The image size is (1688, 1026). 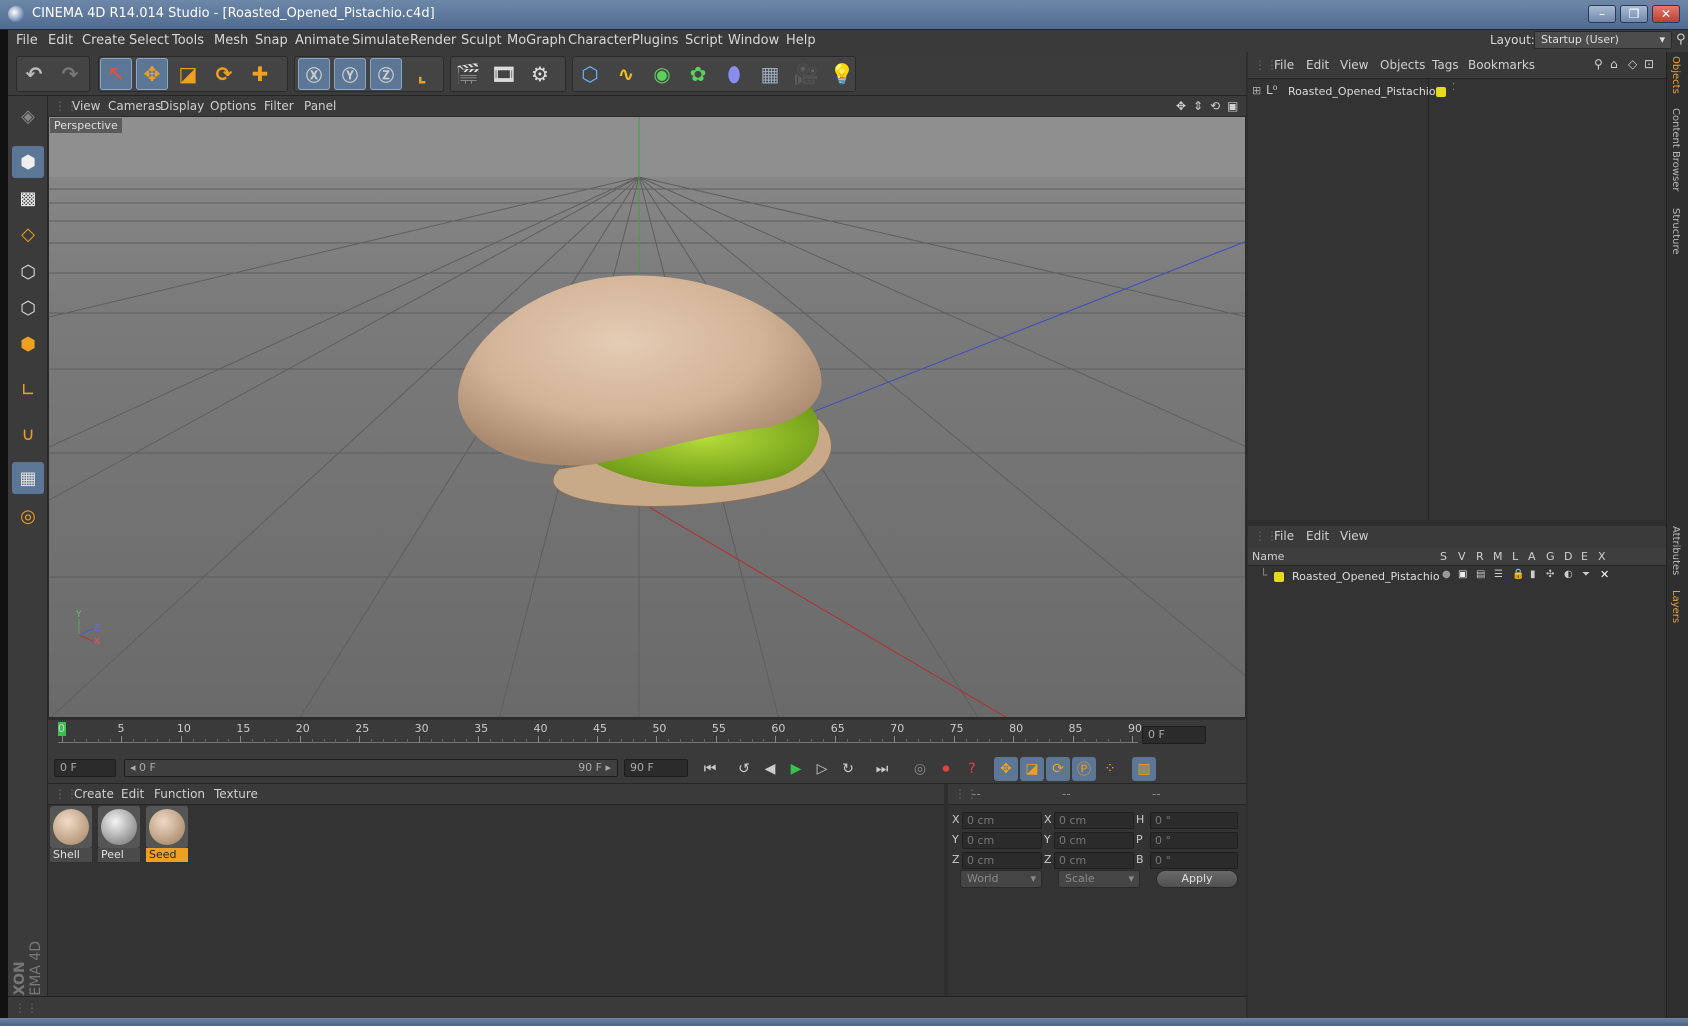 I want to click on toggle-view-icon: ▣, so click(x=1232, y=106).